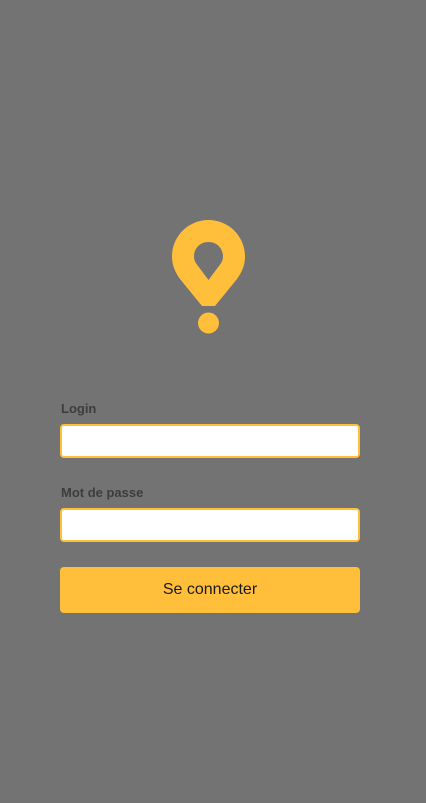 The height and width of the screenshot is (803, 426). I want to click on login-input, so click(210, 441).